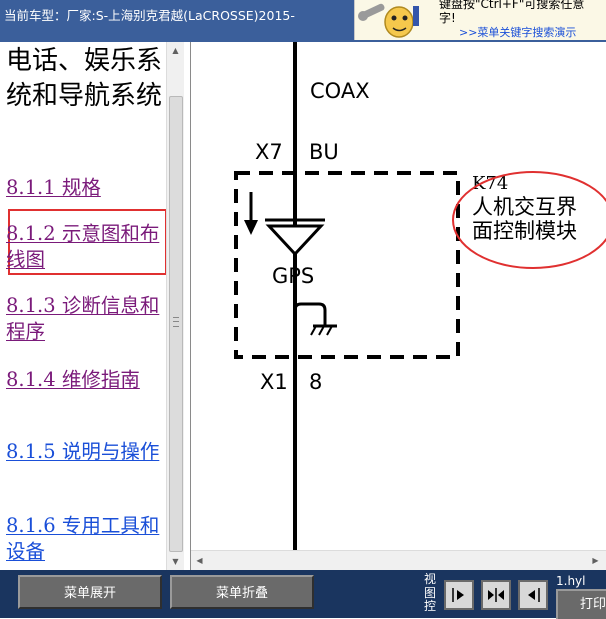 Image resolution: width=606 pixels, height=619 pixels. Describe the element at coordinates (581, 604) in the screenshot. I see `print-button: 打印` at that location.